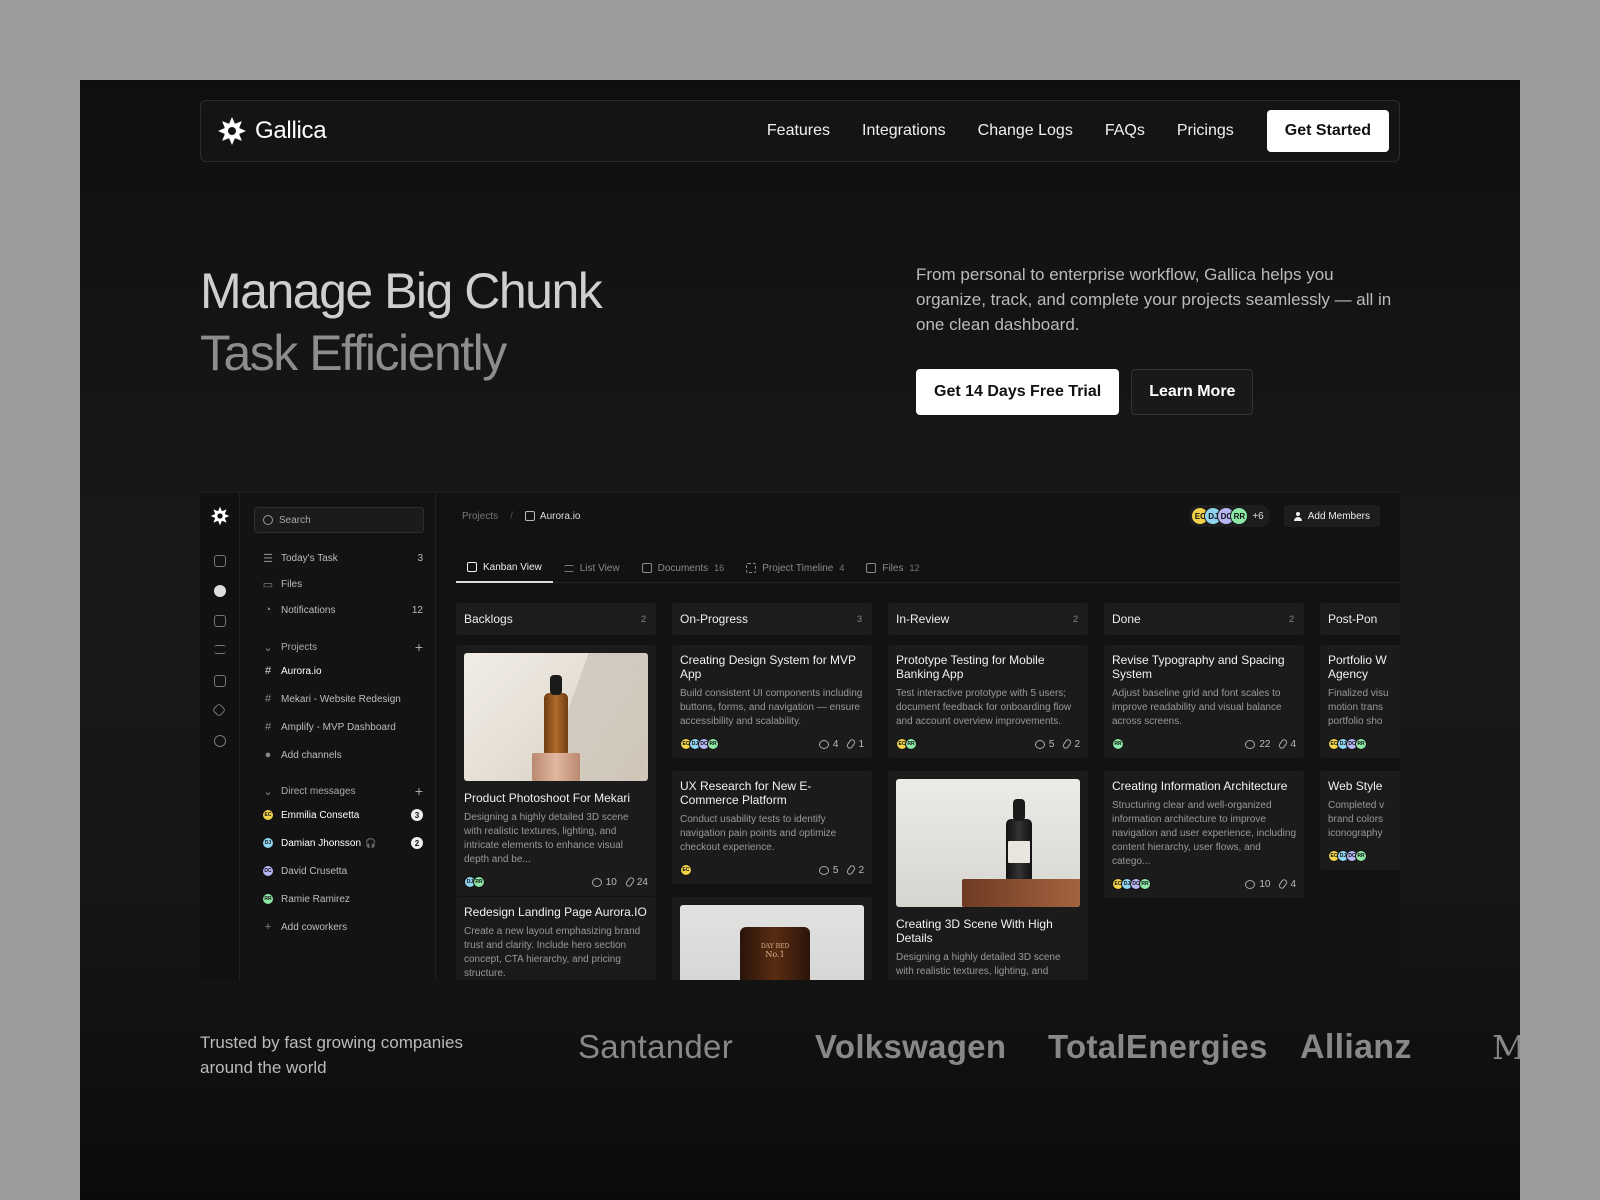 This screenshot has width=1600, height=1200. Describe the element at coordinates (798, 131) in the screenshot. I see `nav-link-features: Features` at that location.